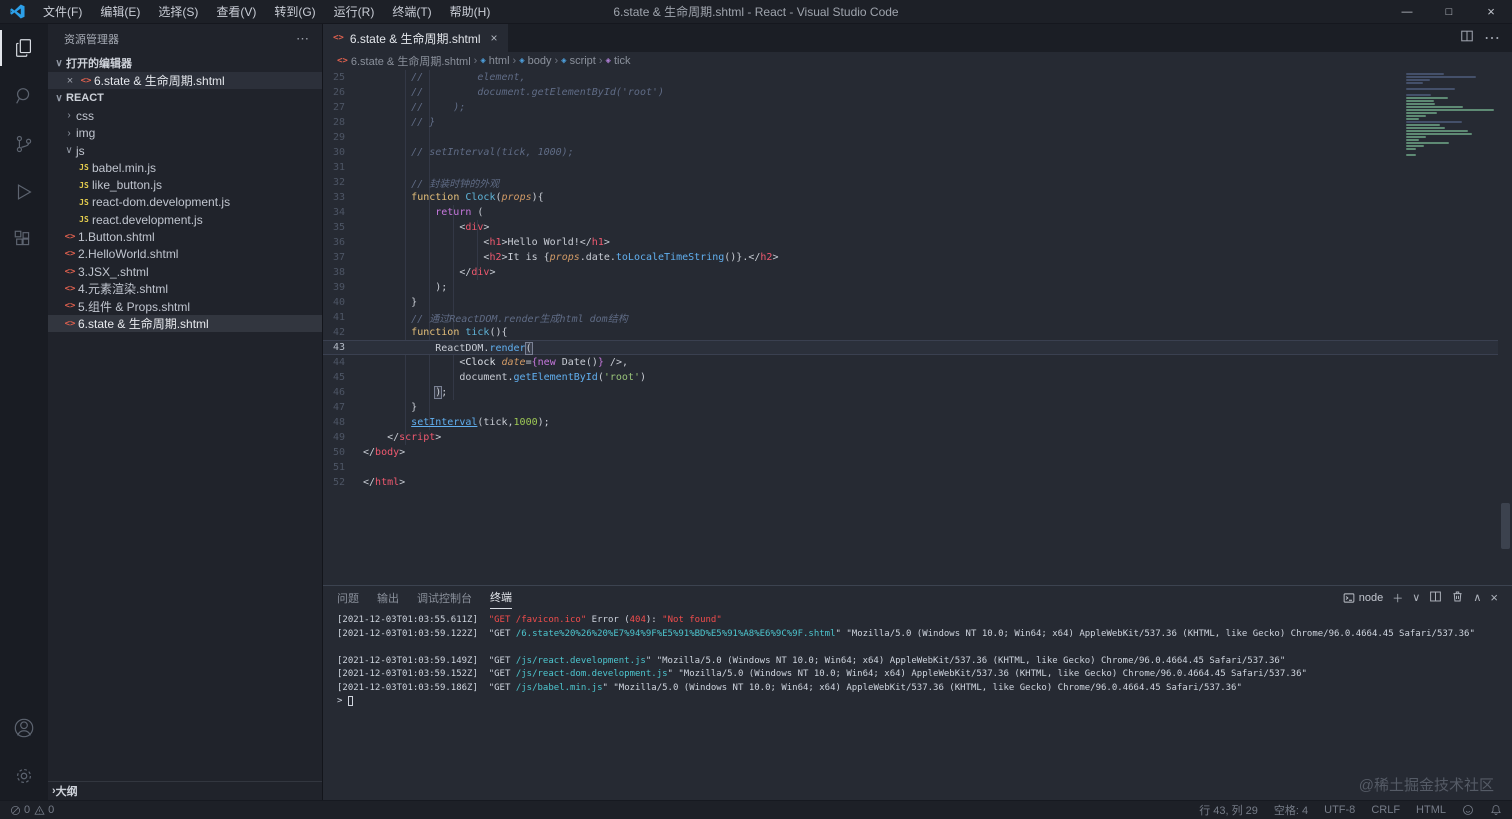 The width and height of the screenshot is (1512, 819). What do you see at coordinates (1477, 597) in the screenshot?
I see `maximize-panel-icon: ∧` at bounding box center [1477, 597].